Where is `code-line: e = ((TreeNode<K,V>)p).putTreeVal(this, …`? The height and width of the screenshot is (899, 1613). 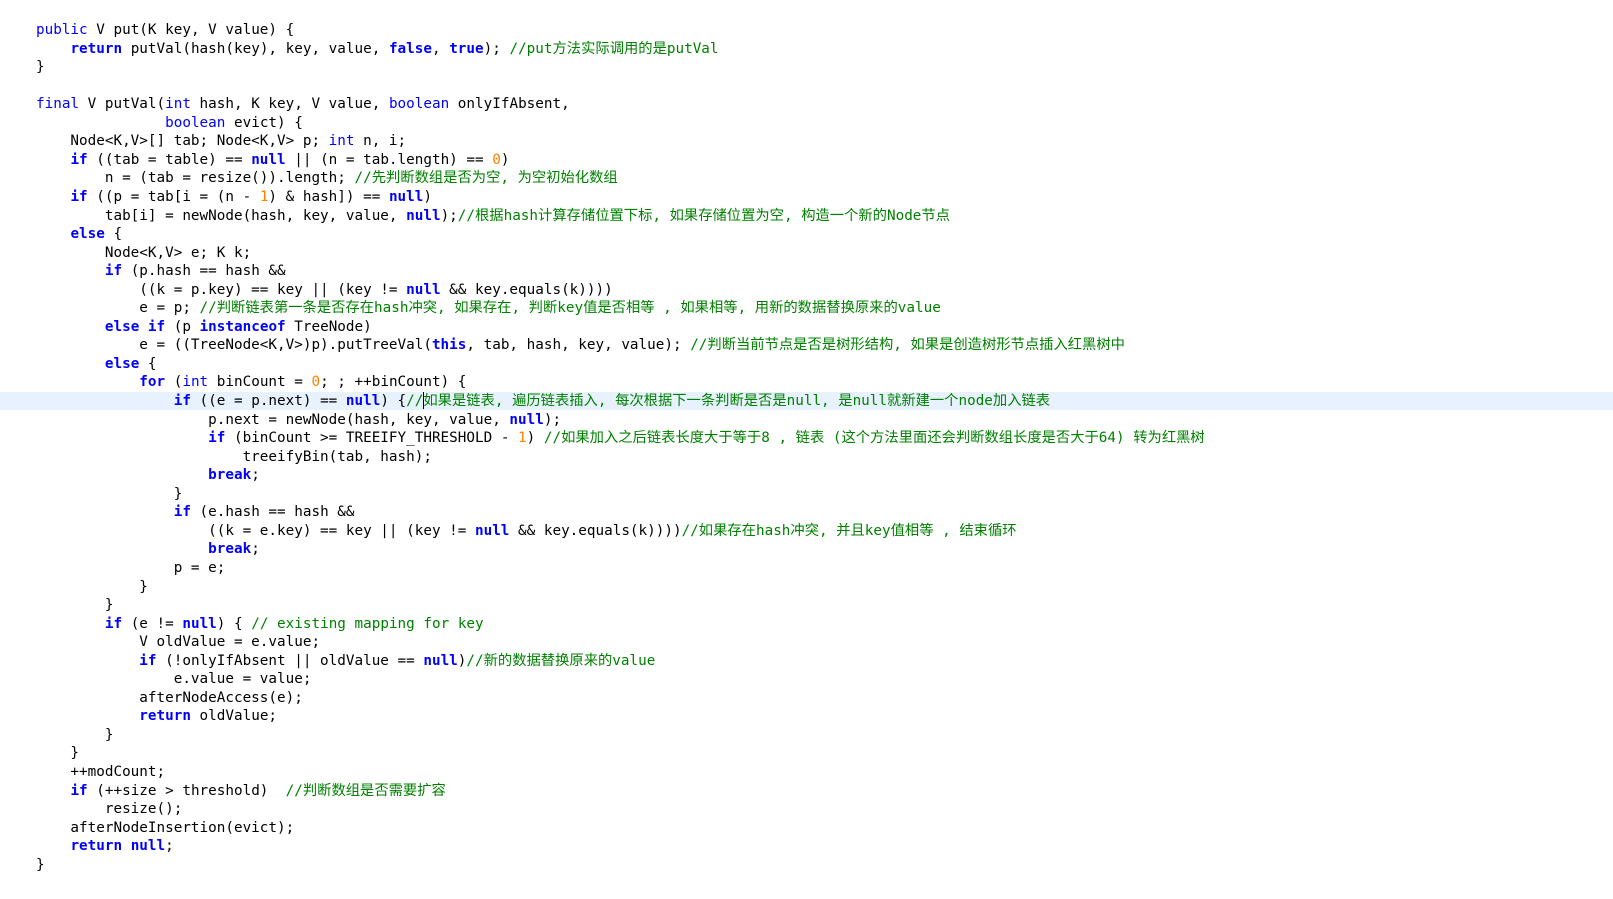
code-line: e = ((TreeNode<K,V>)p).putTreeVal(this, … is located at coordinates (806, 345).